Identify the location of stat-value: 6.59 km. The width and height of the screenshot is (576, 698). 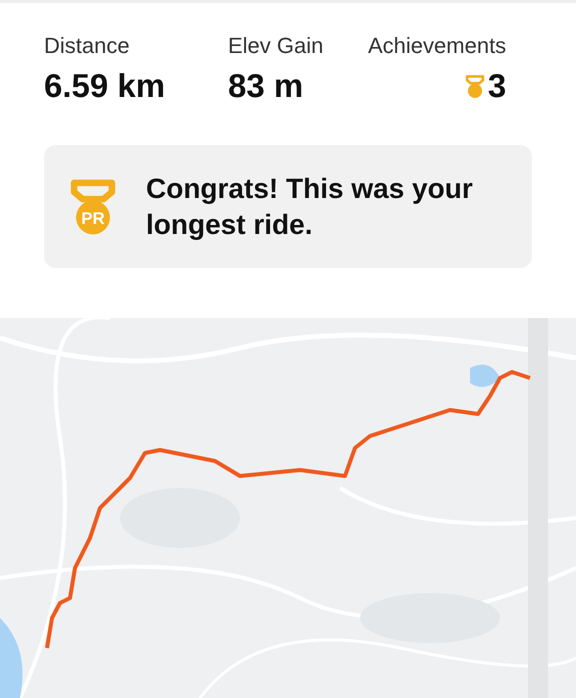
(105, 86).